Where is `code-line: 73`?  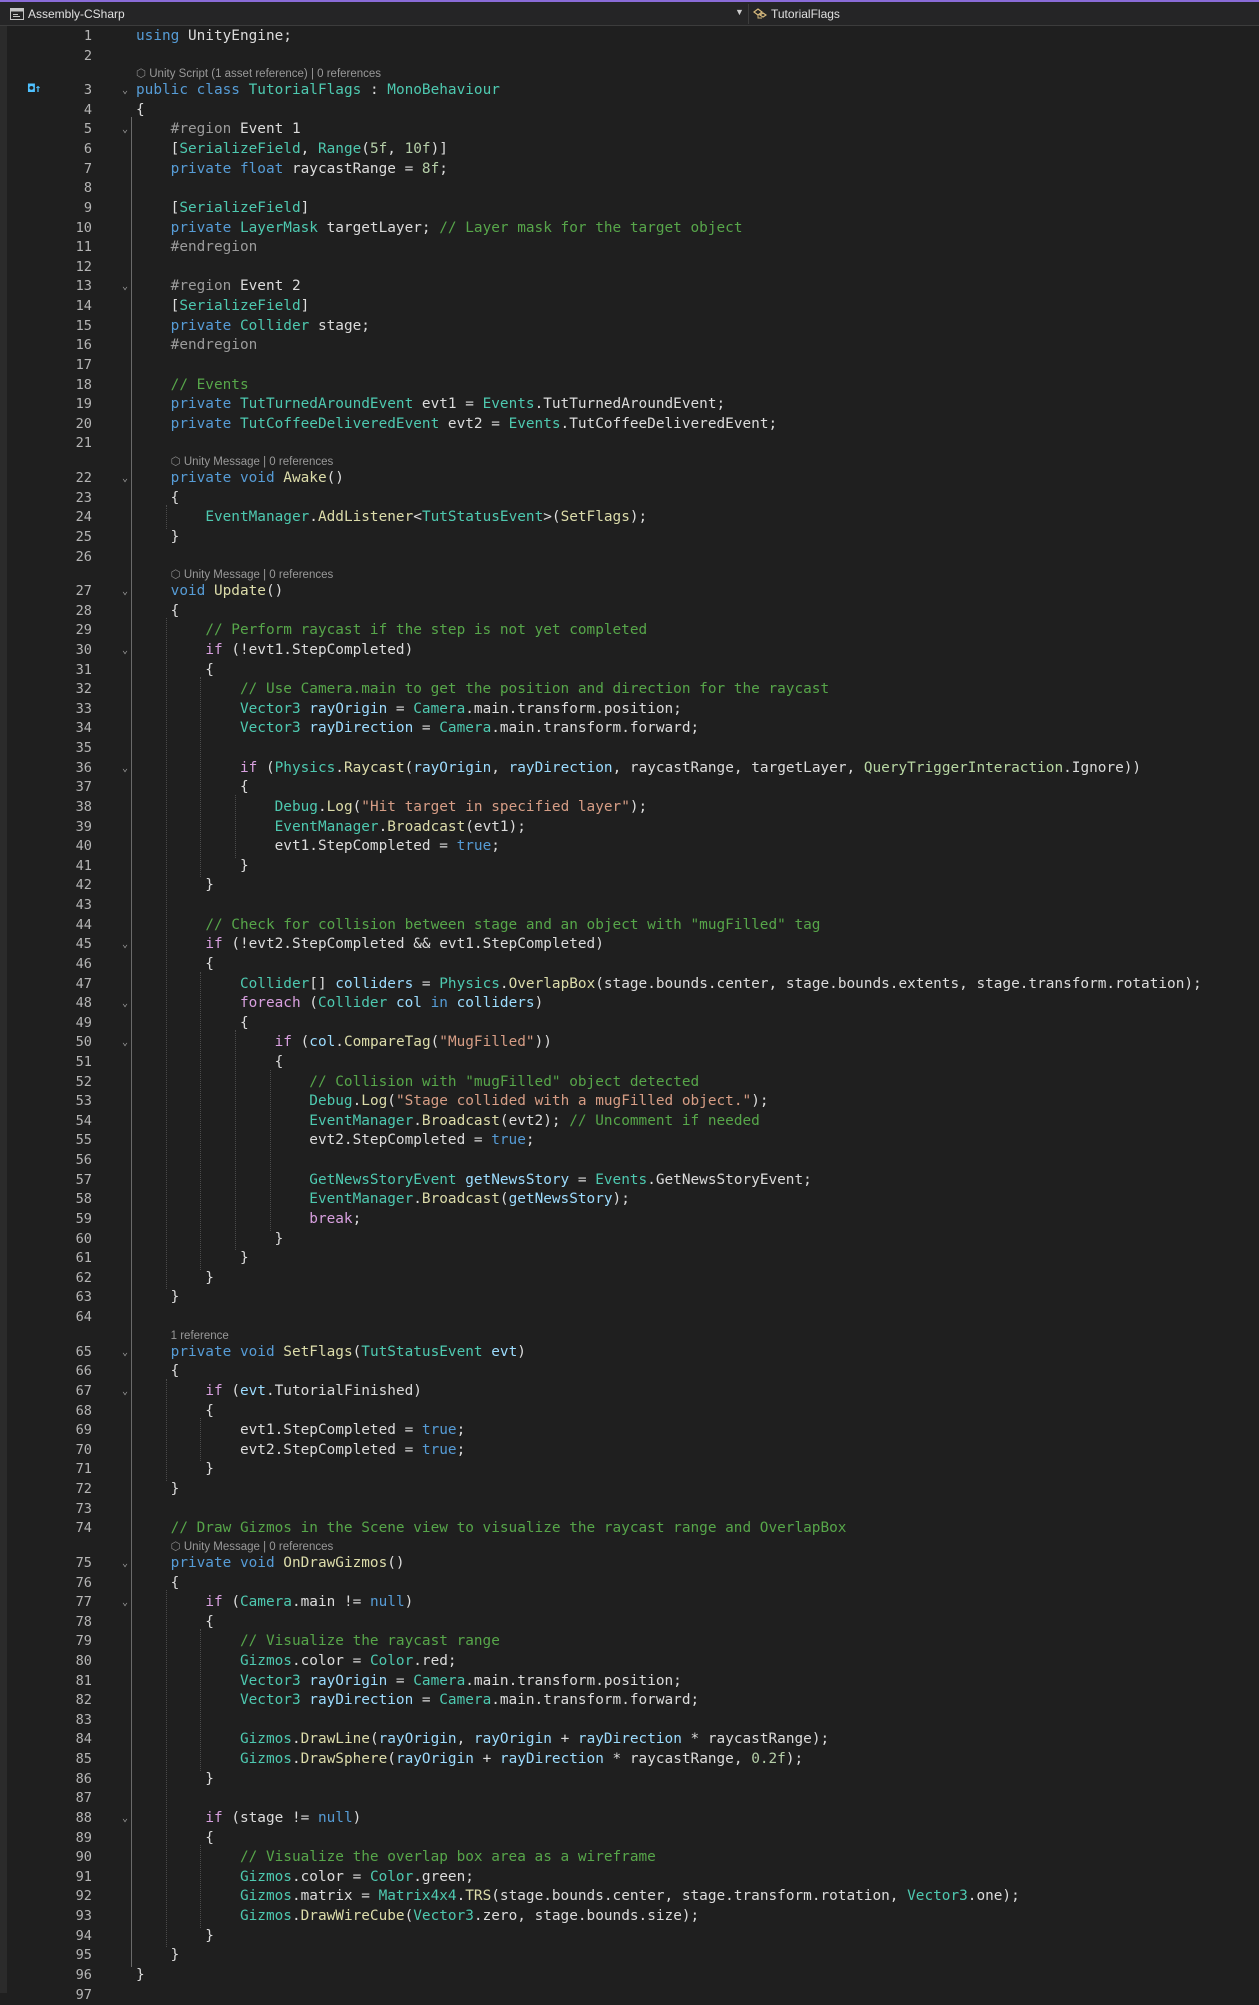 code-line: 73 is located at coordinates (629, 1509).